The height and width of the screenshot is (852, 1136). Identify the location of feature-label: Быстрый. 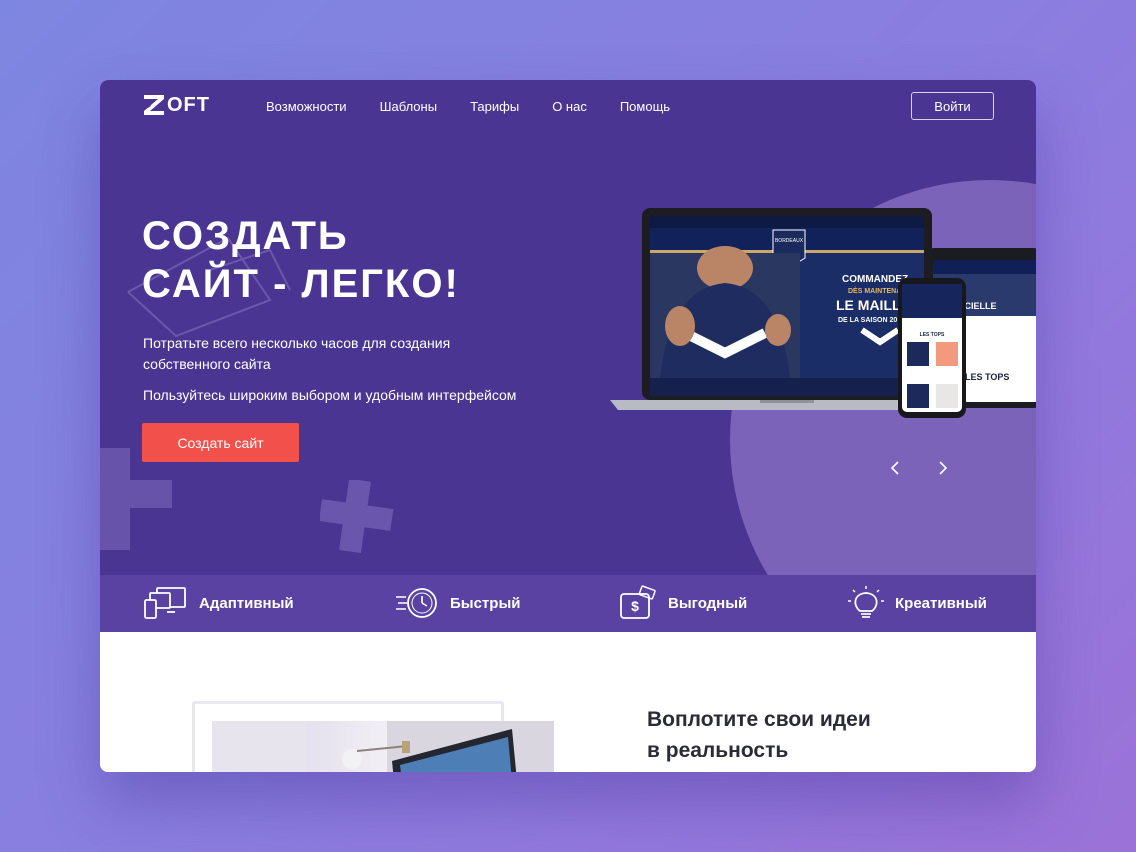
(485, 603).